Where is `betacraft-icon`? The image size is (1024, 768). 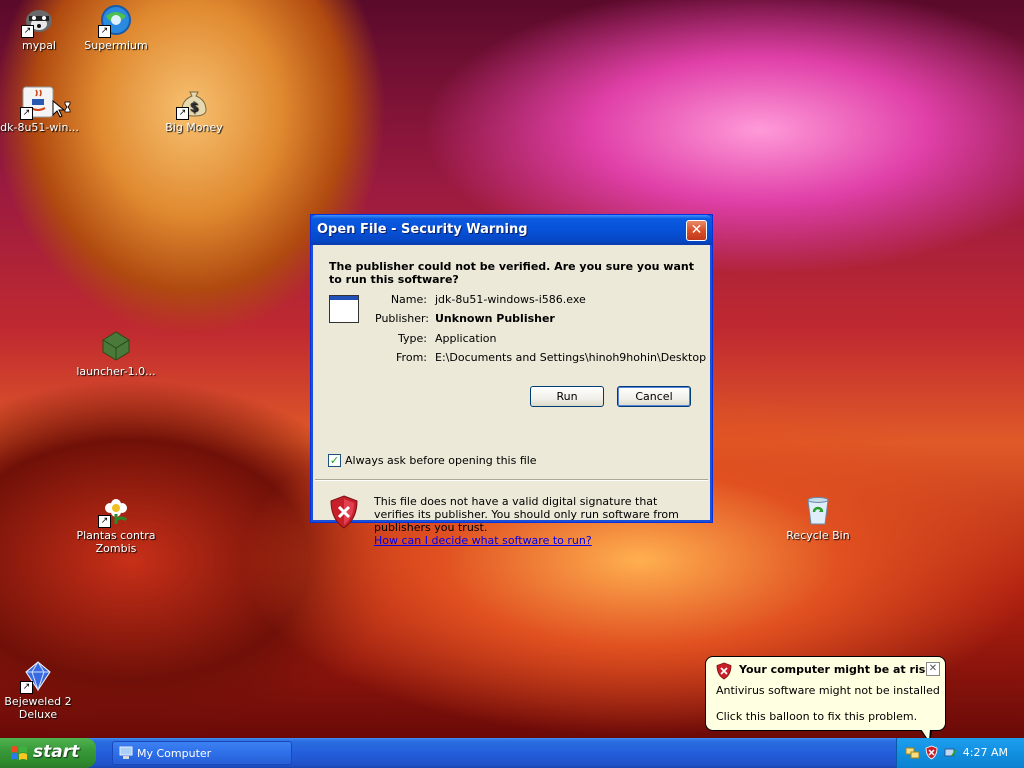 betacraft-icon is located at coordinates (116, 346).